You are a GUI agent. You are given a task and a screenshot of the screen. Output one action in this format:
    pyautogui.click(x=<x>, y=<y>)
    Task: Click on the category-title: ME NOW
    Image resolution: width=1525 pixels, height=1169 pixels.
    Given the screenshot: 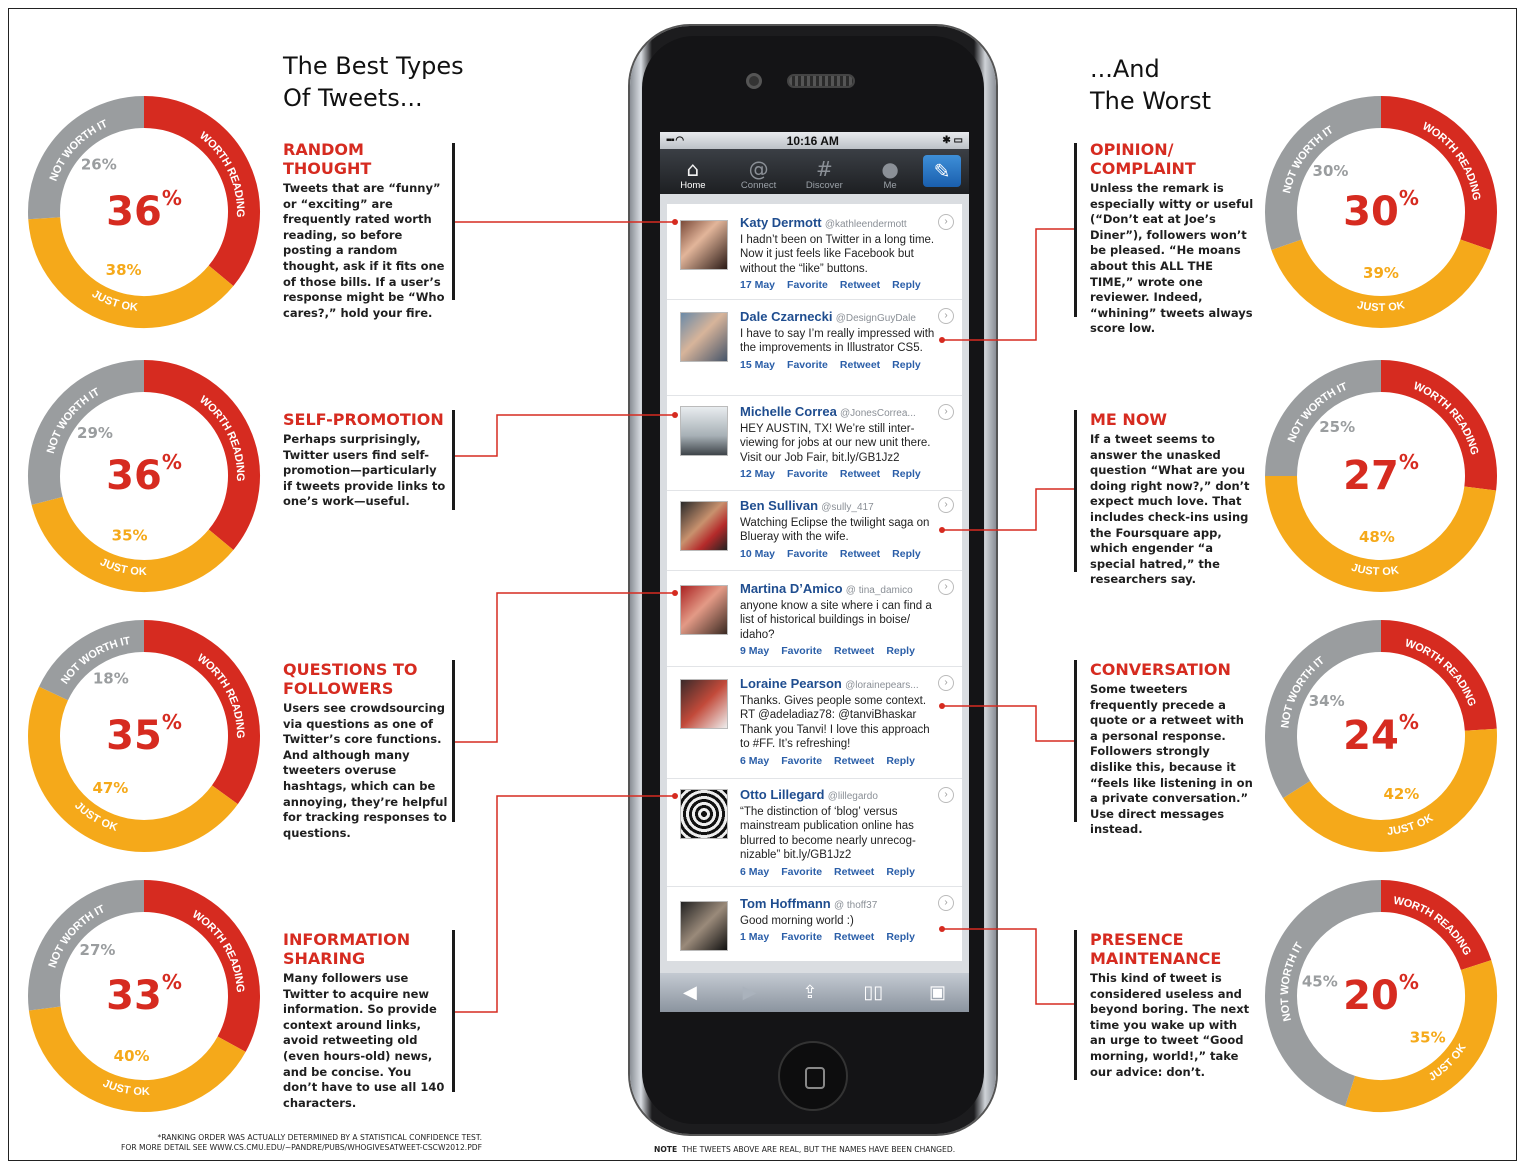 What is the action you would take?
    pyautogui.click(x=1129, y=419)
    